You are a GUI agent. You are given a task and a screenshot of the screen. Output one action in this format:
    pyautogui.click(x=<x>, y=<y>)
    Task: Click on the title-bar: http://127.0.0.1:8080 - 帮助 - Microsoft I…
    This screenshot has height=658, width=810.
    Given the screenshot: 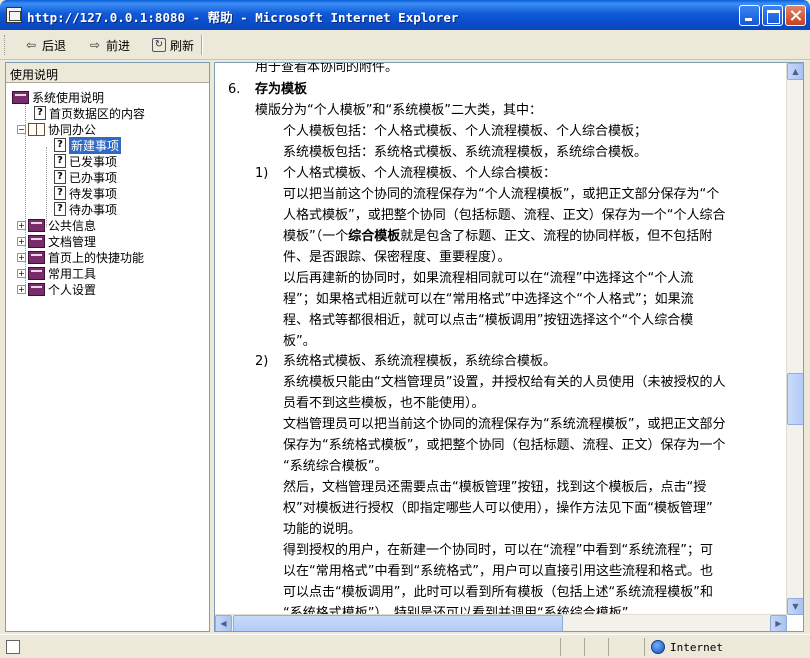 What is the action you would take?
    pyautogui.click(x=405, y=15)
    